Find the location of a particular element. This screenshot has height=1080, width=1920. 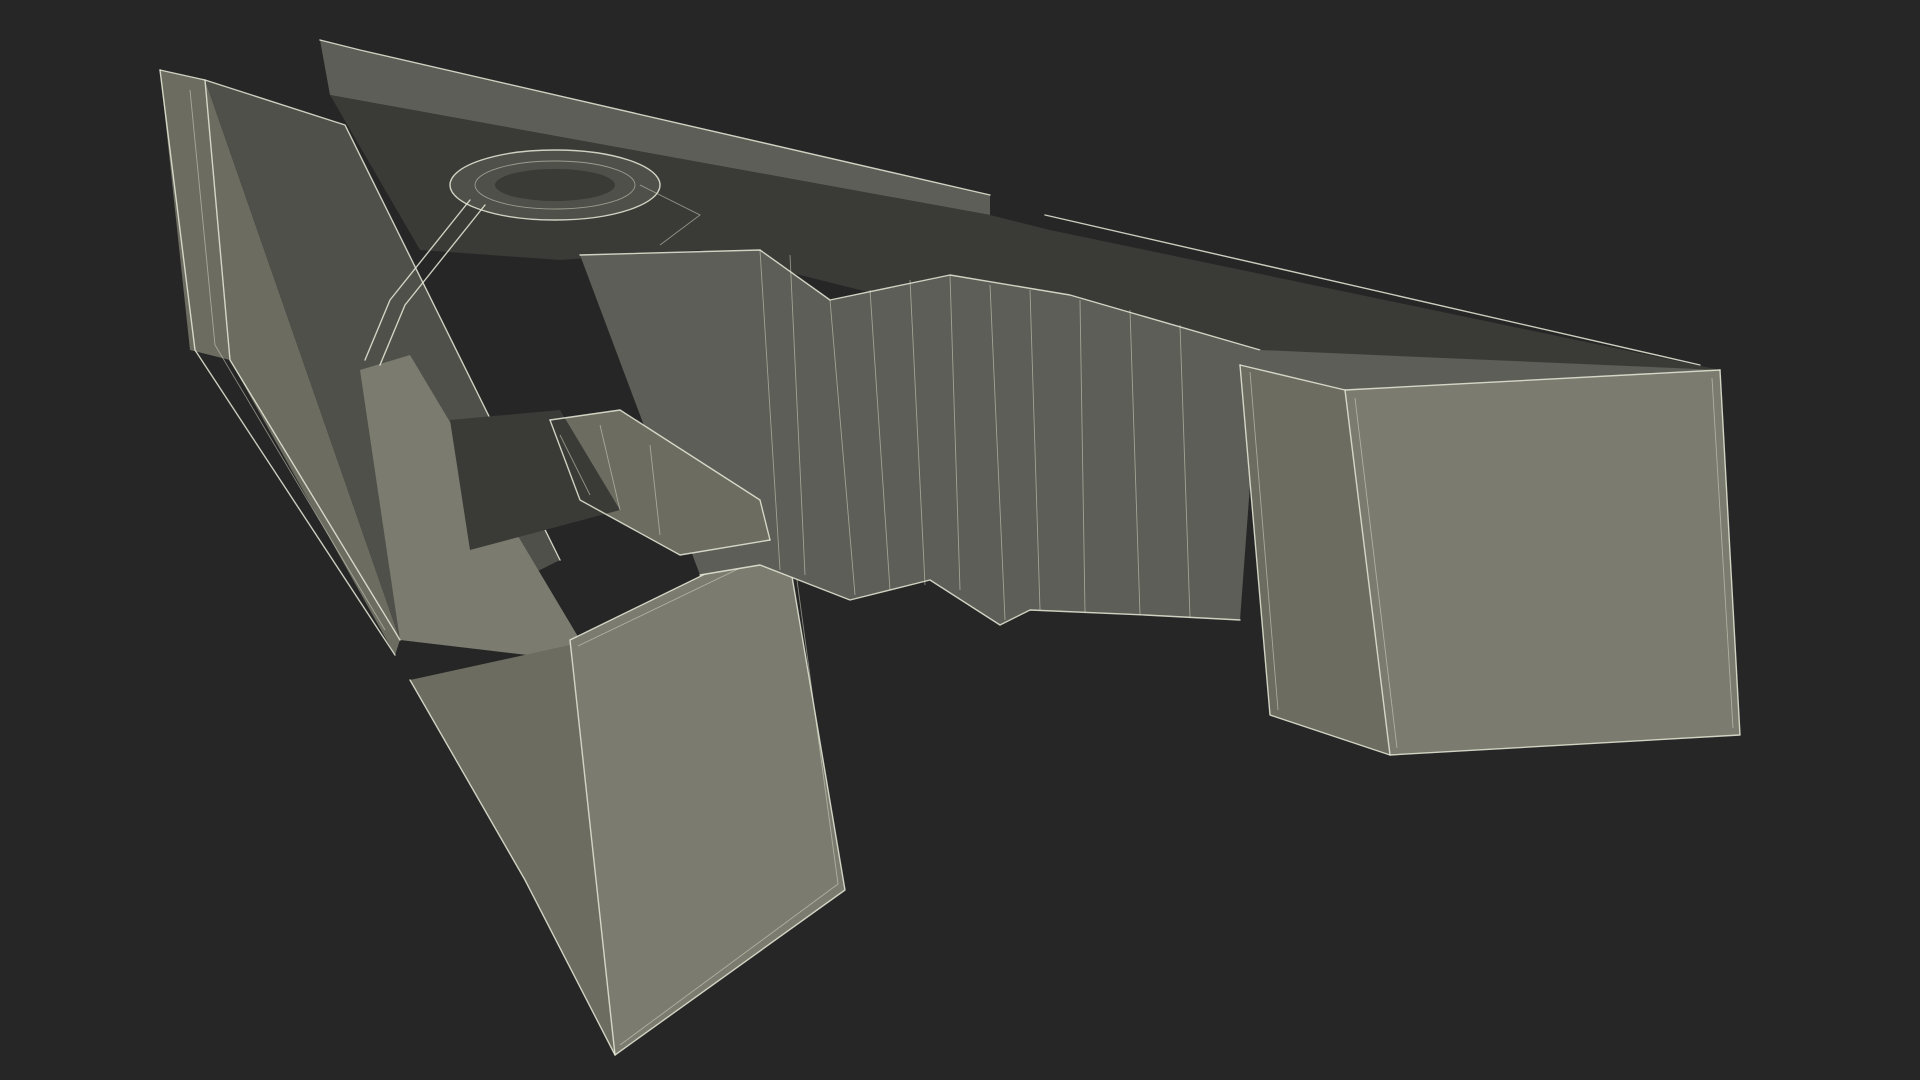

right-jaw-front is located at coordinates (1542, 562).